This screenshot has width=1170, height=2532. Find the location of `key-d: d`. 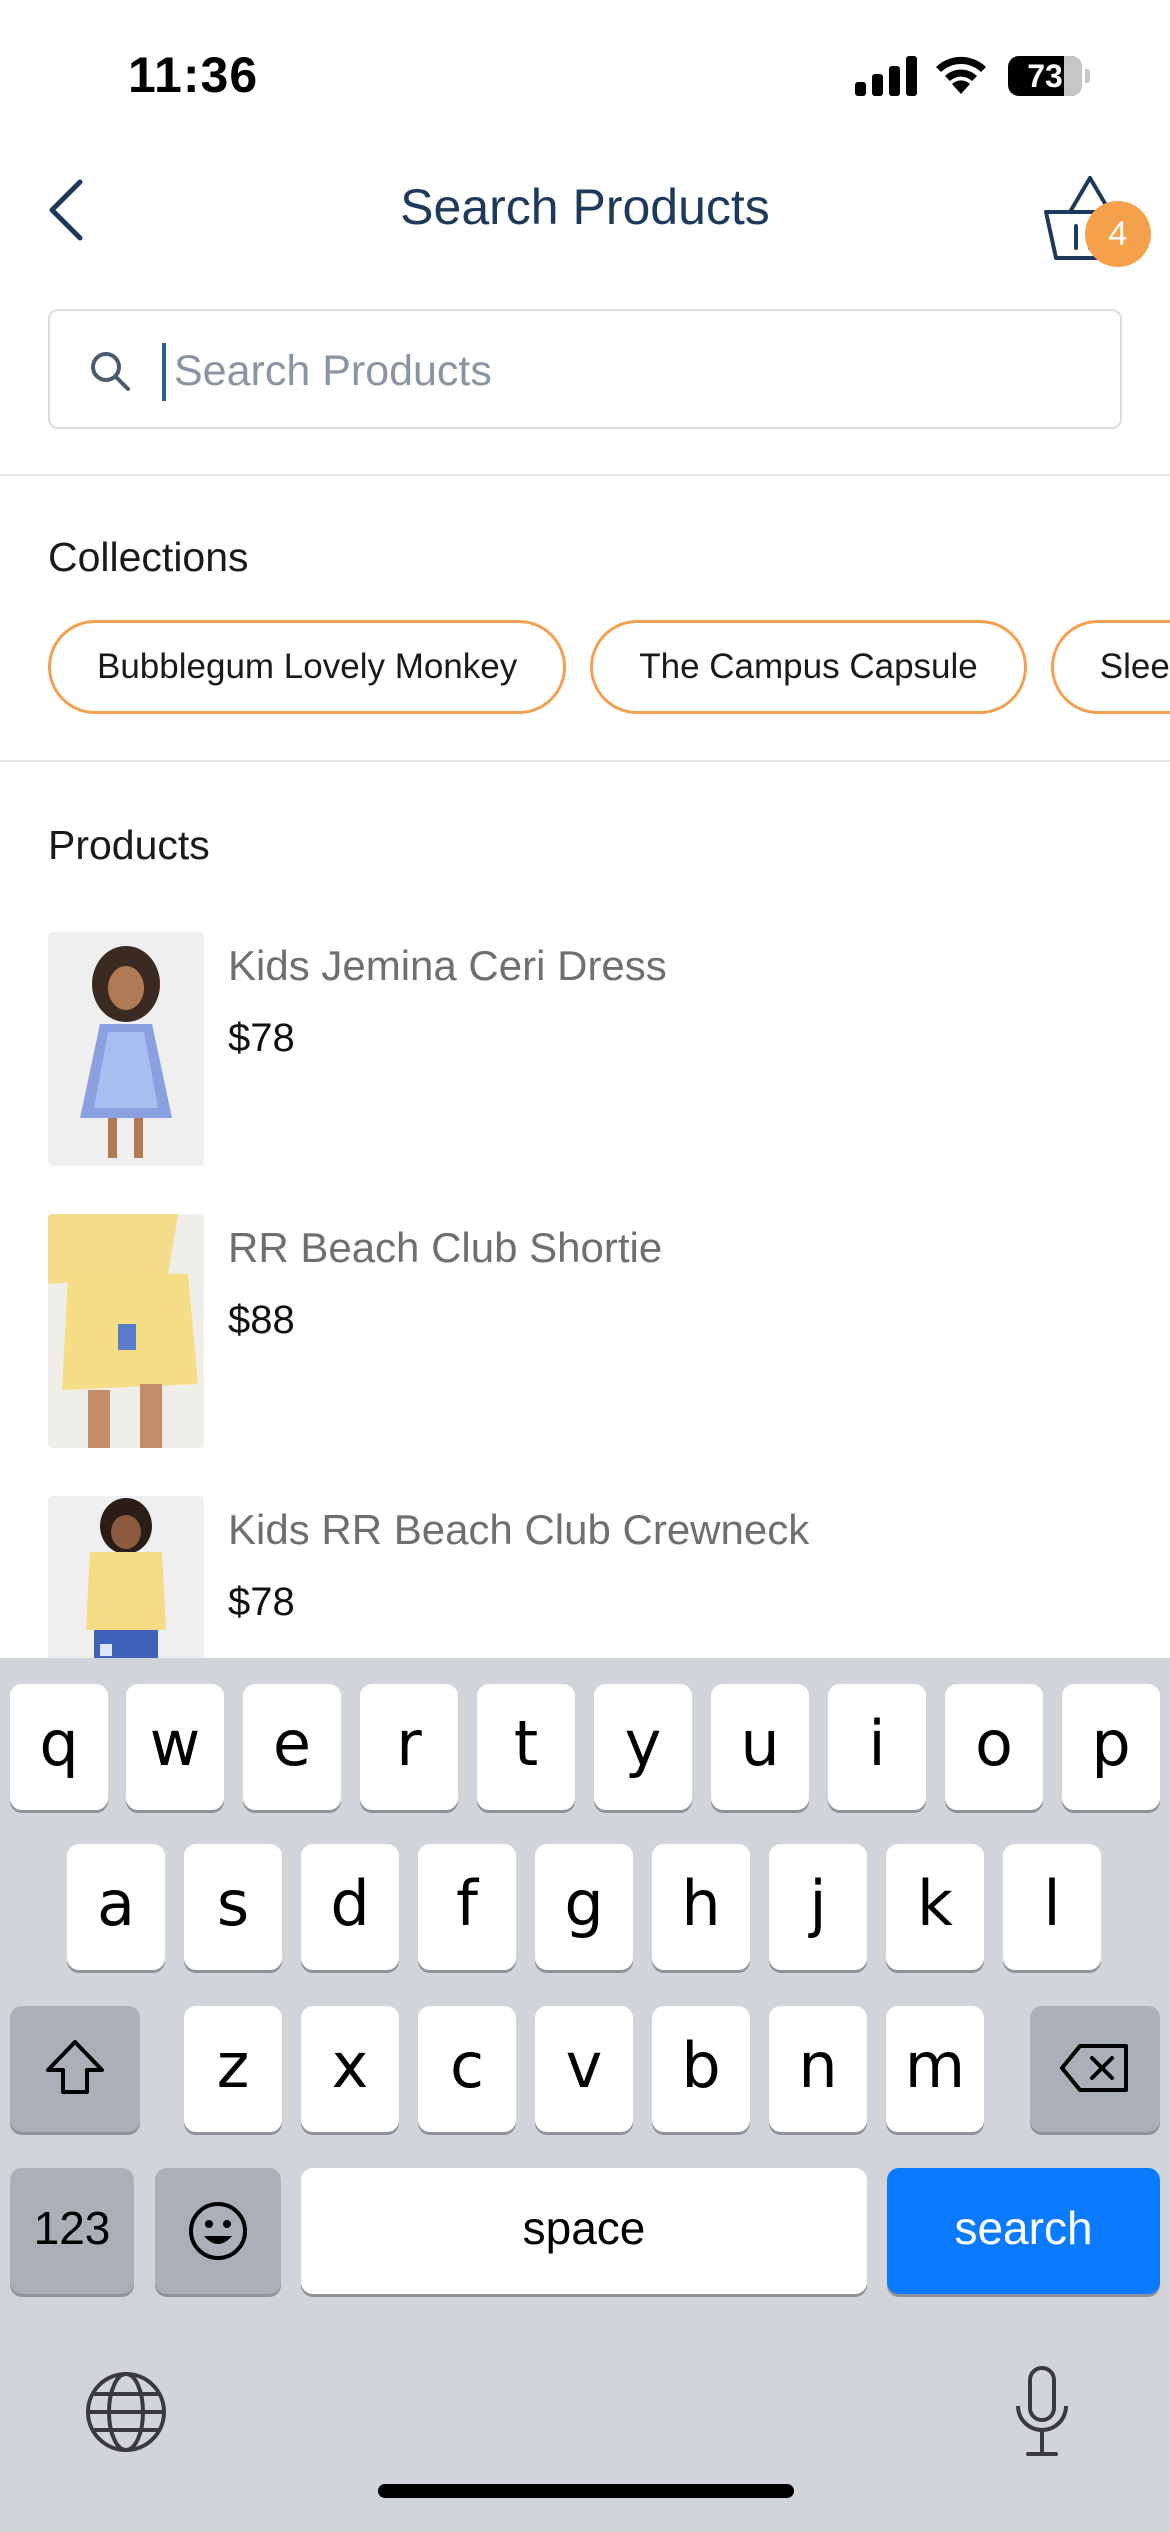

key-d: d is located at coordinates (350, 1907).